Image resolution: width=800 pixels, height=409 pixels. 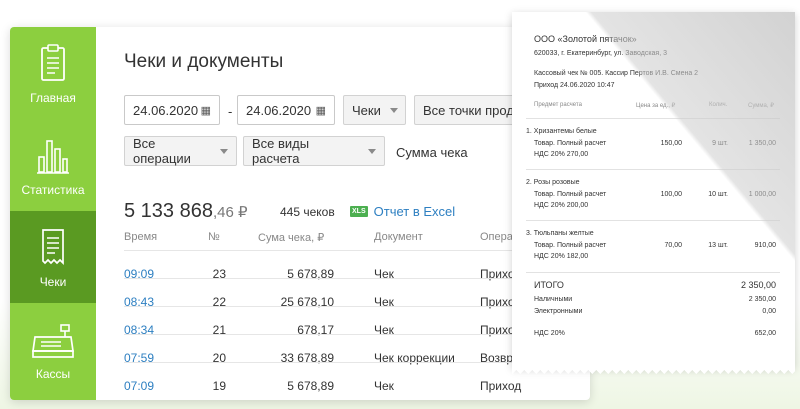 I want to click on date-from-input: 24.06.2020 ▦, so click(x=172, y=110).